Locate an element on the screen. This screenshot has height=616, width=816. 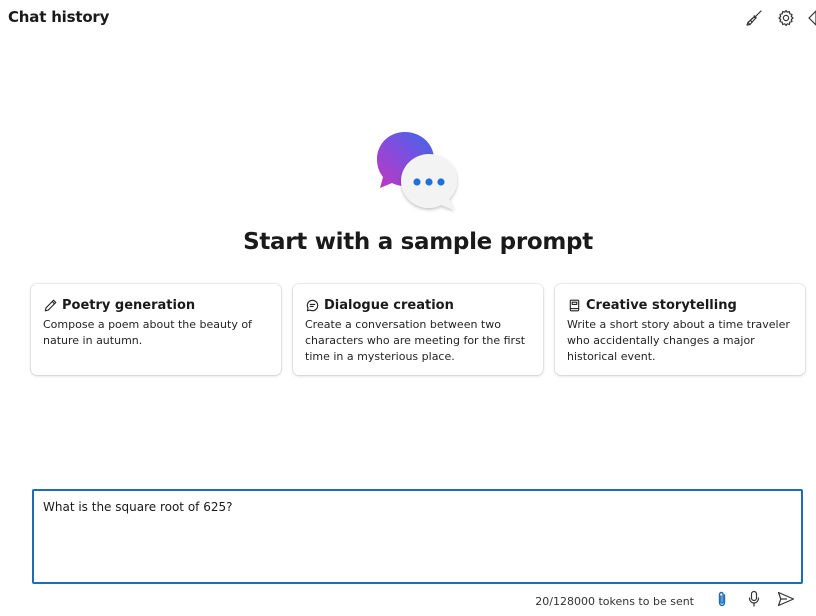
page-title: Chat history is located at coordinates (59, 17).